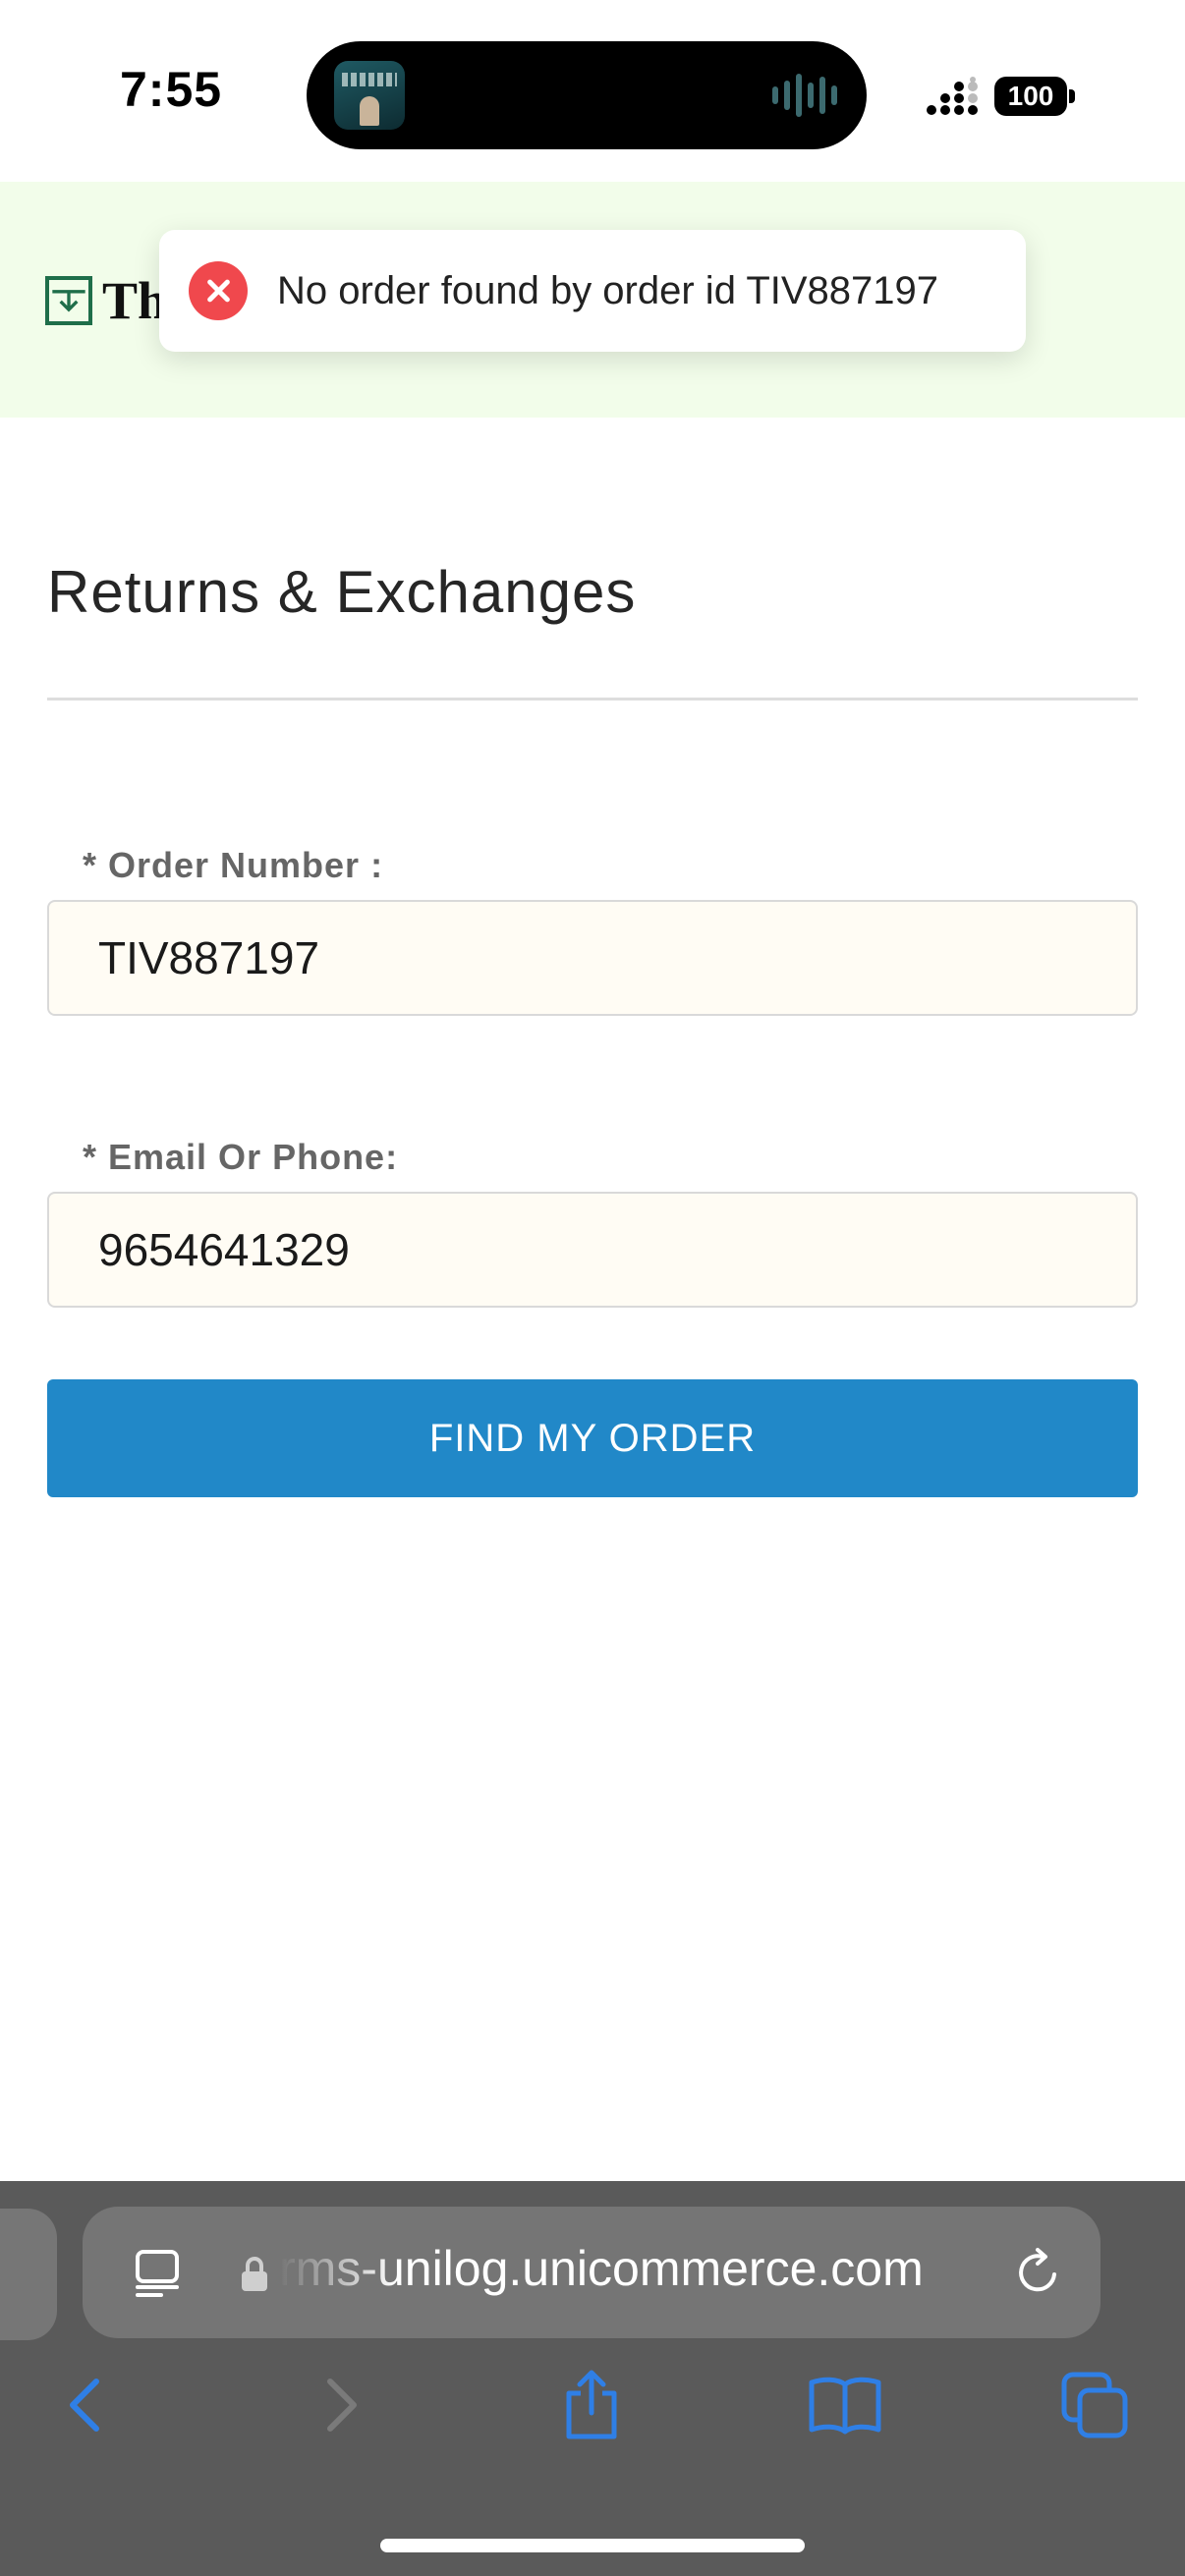 Image resolution: width=1185 pixels, height=2576 pixels. I want to click on album-art-icon, so click(370, 95).